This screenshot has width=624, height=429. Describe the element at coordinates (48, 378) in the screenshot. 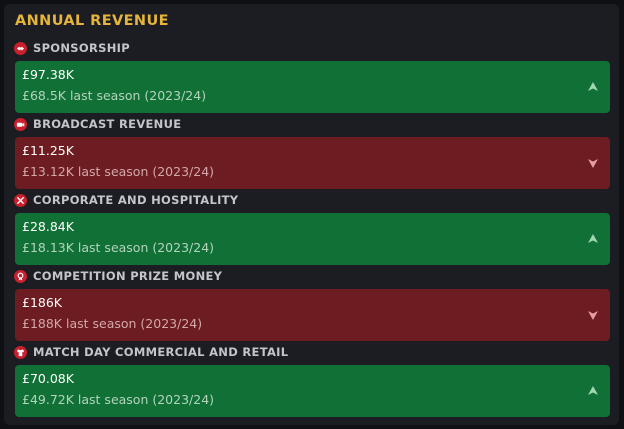

I see `current-value: £70.08K` at that location.